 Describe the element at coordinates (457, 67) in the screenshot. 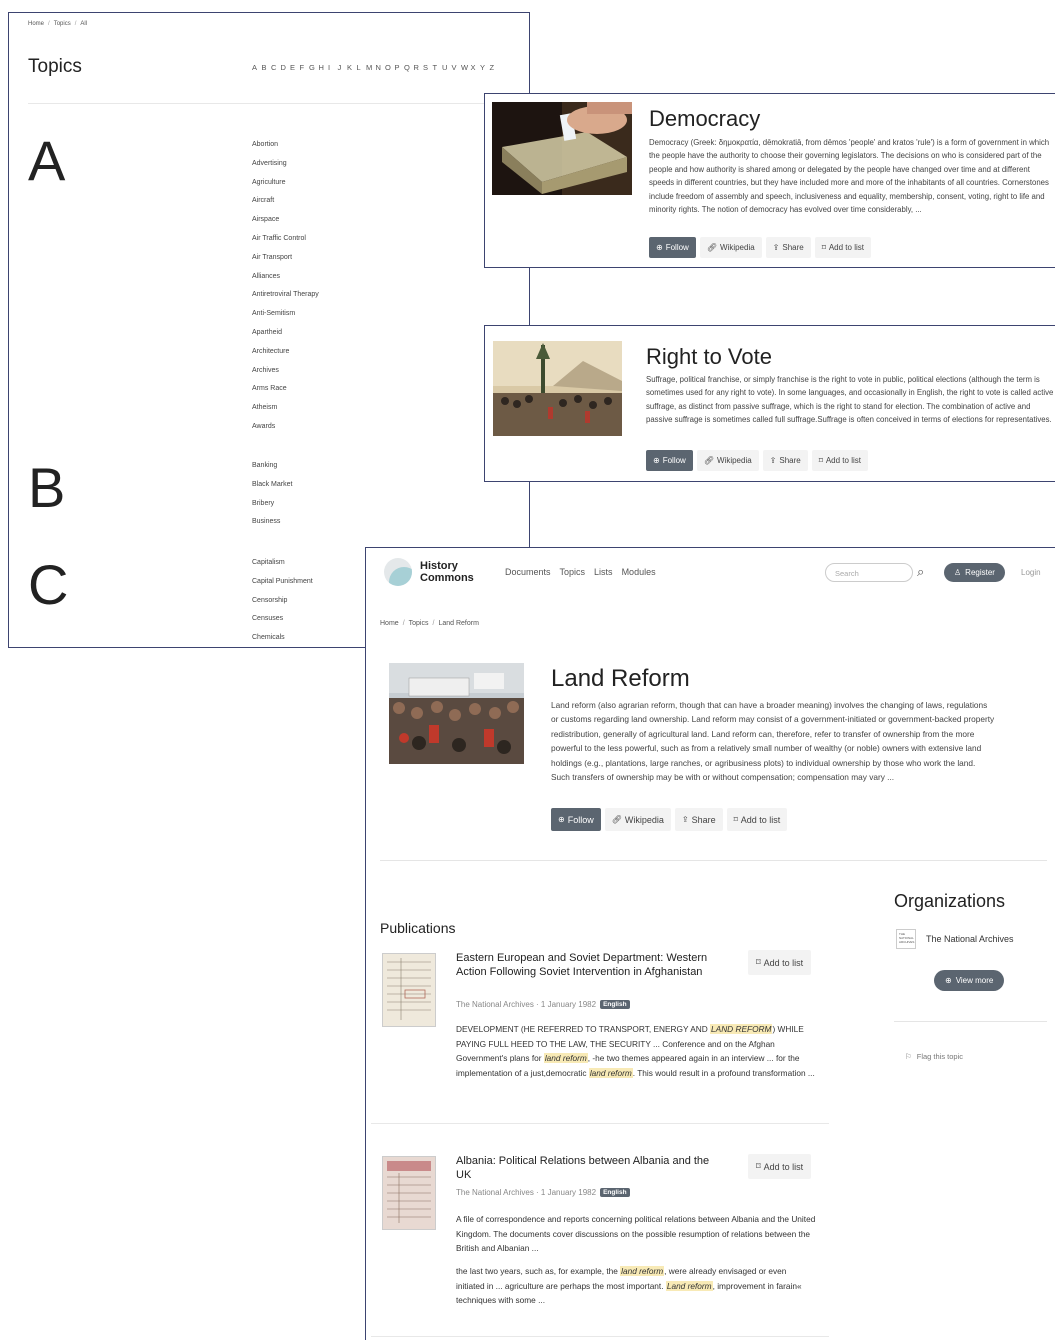

I see `alphabet-letter-v: V` at that location.